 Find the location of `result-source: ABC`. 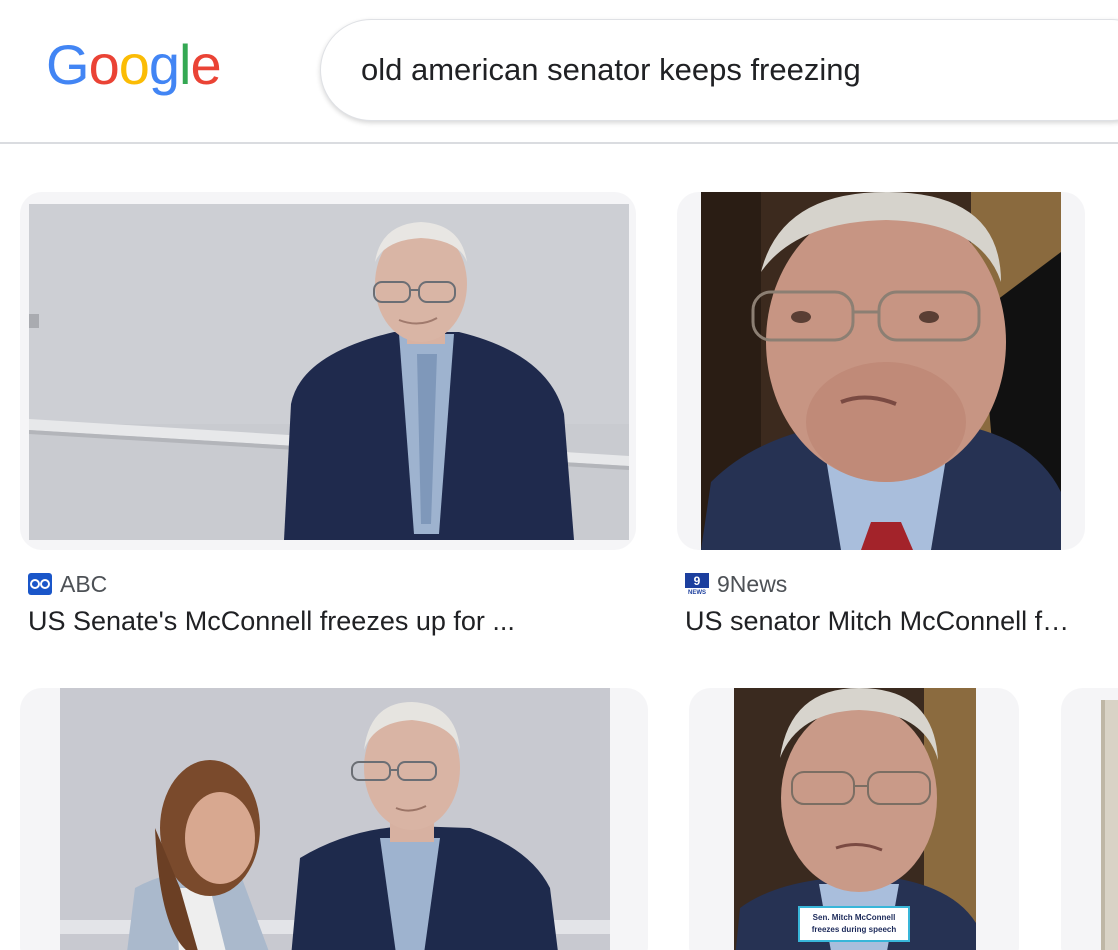

result-source: ABC is located at coordinates (67, 584).